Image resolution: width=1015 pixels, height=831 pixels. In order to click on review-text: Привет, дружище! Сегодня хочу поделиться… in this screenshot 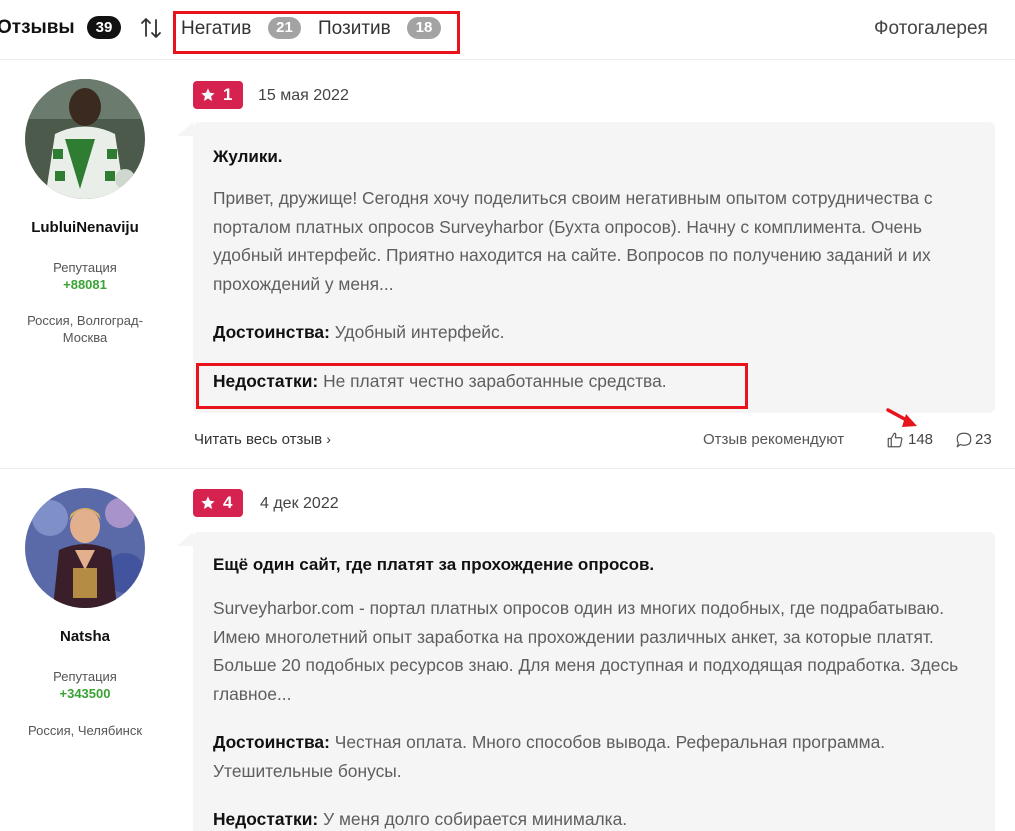, I will do `click(573, 241)`.